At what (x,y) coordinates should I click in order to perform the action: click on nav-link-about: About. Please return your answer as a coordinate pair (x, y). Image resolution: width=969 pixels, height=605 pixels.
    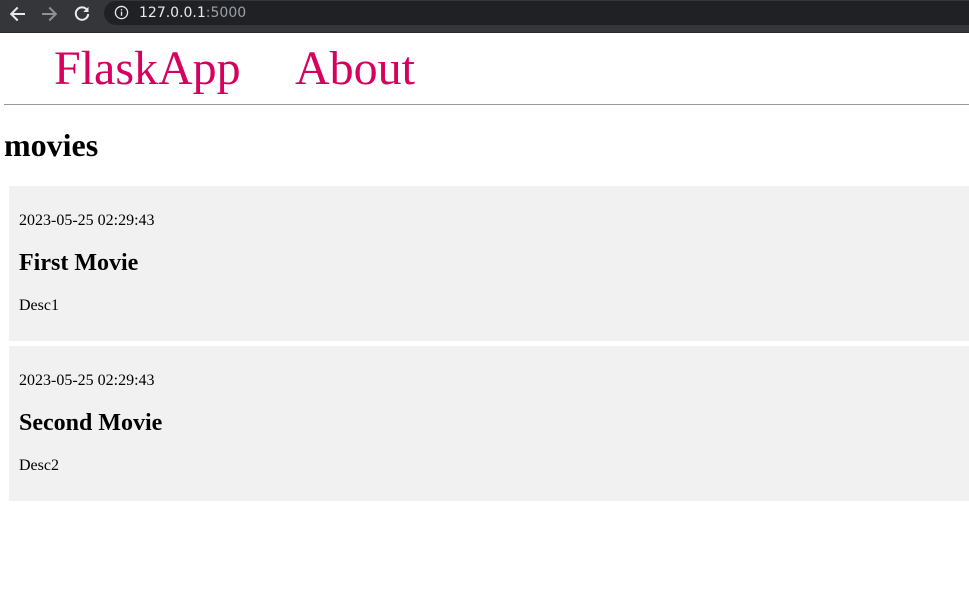
    Looking at the image, I should click on (355, 69).